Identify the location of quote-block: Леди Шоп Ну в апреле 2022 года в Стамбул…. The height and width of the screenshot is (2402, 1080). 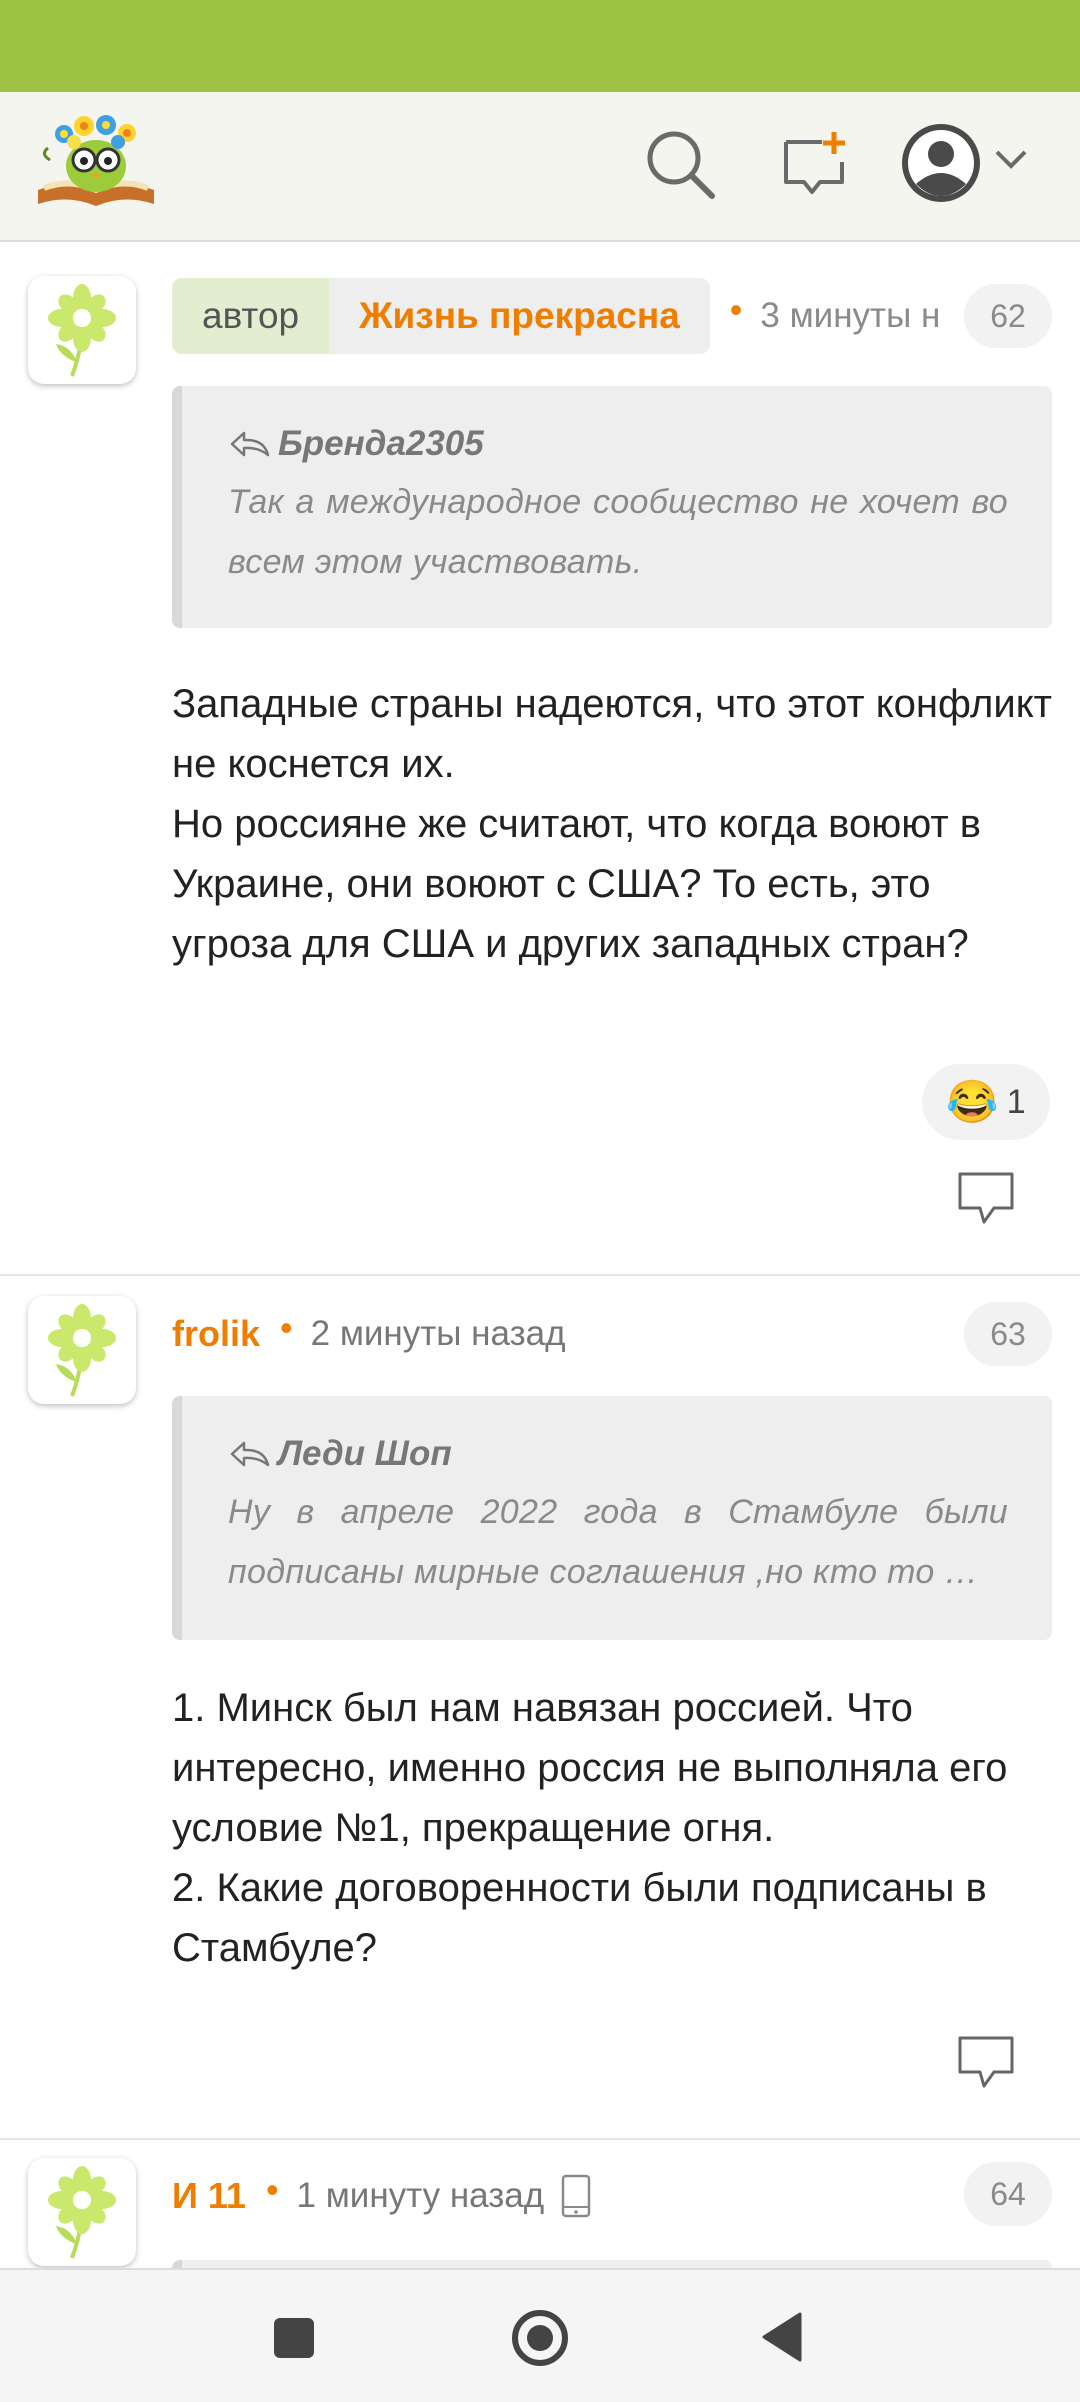
(612, 1518).